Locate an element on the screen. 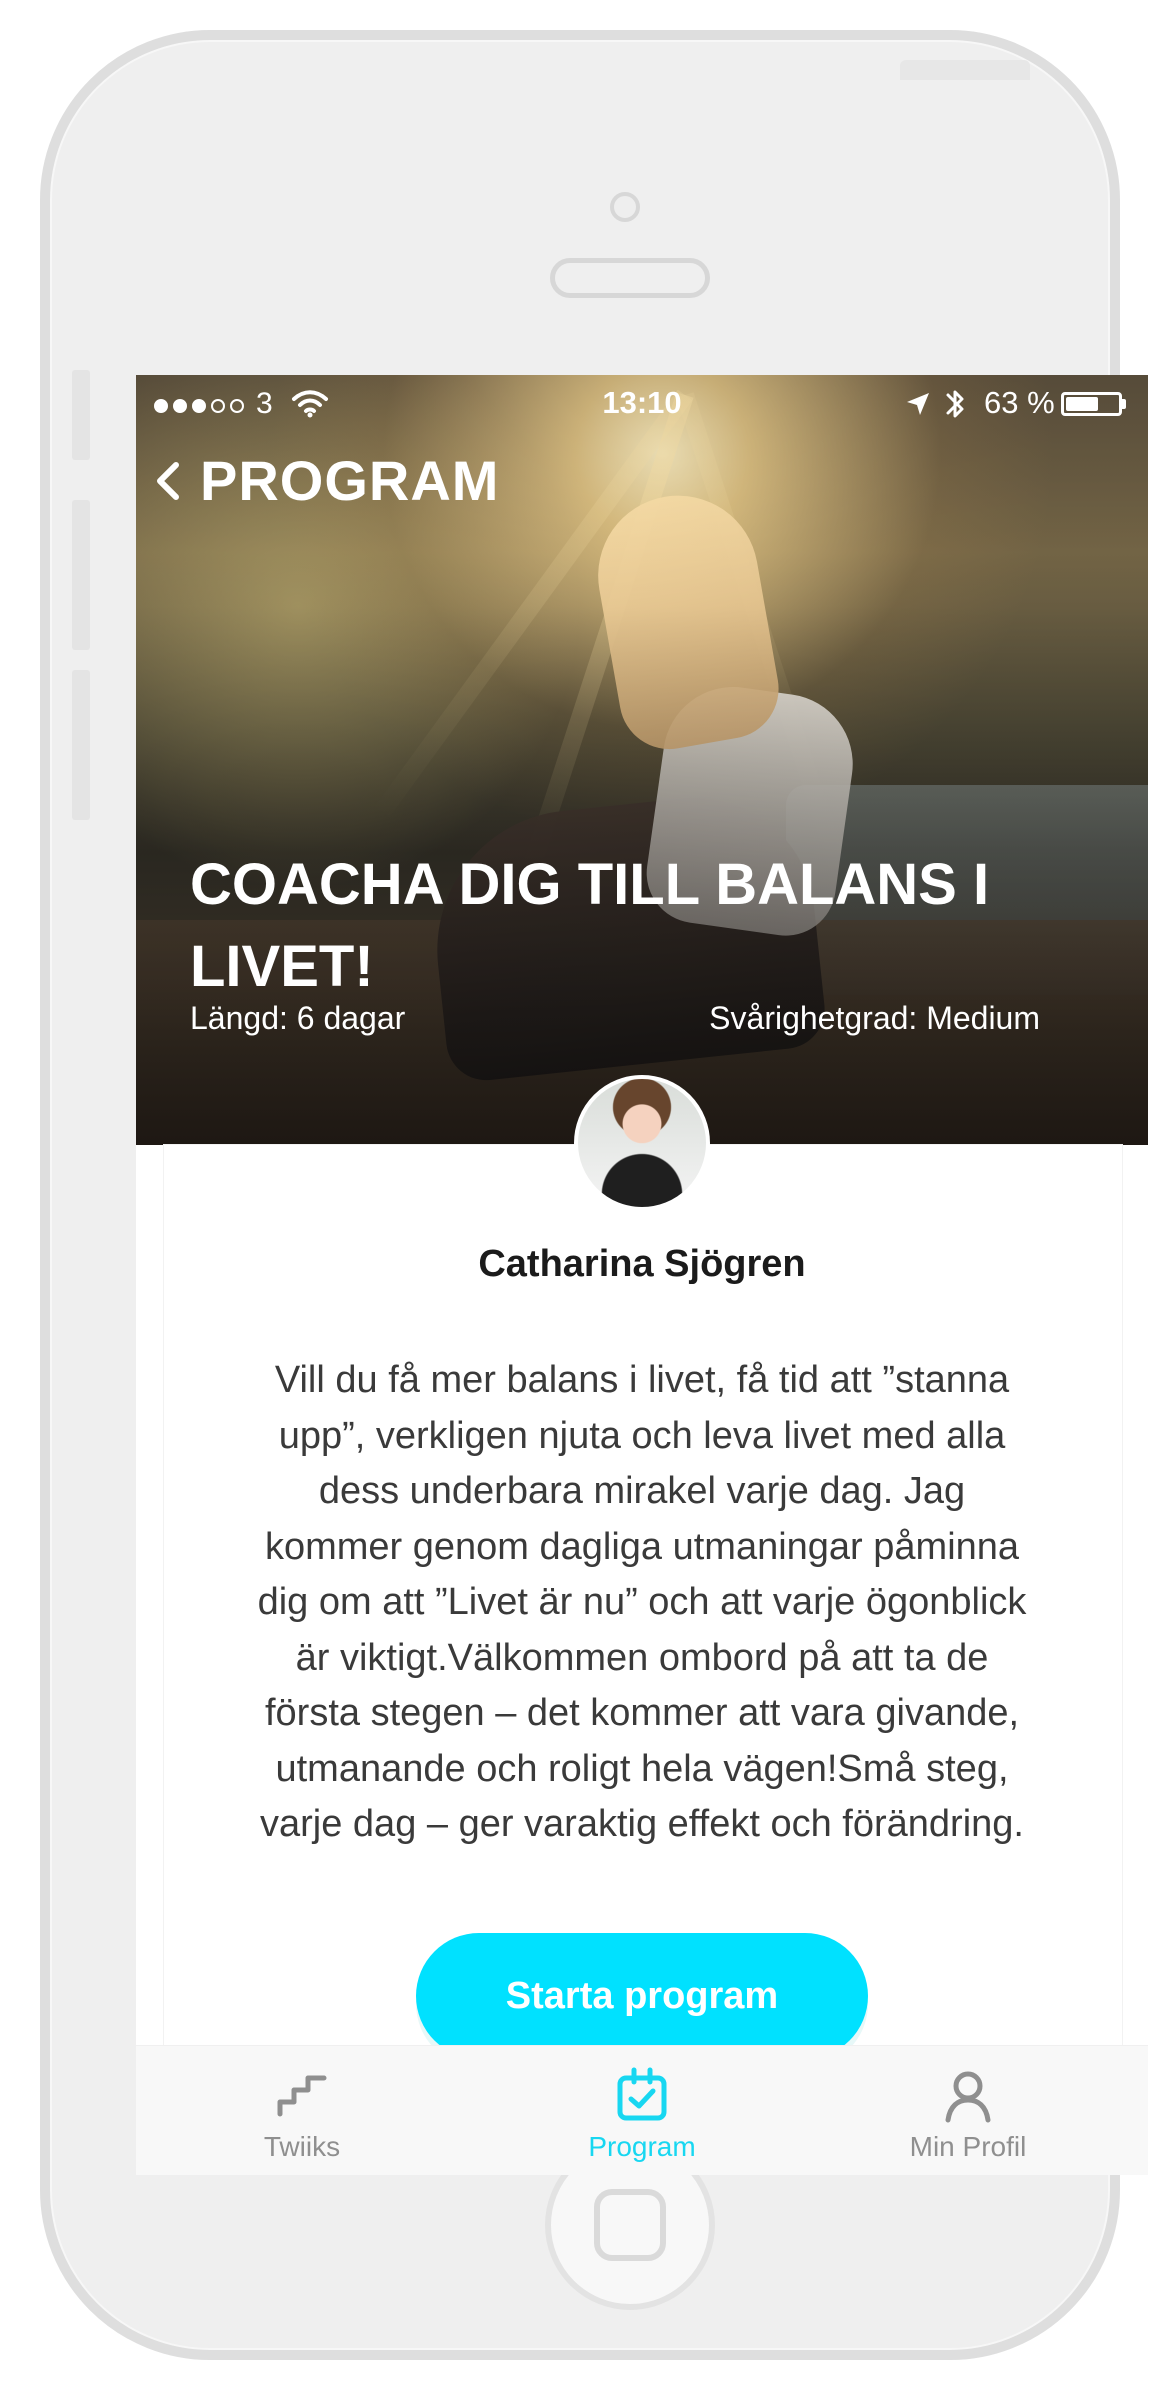  earpiece-speaker is located at coordinates (630, 278).